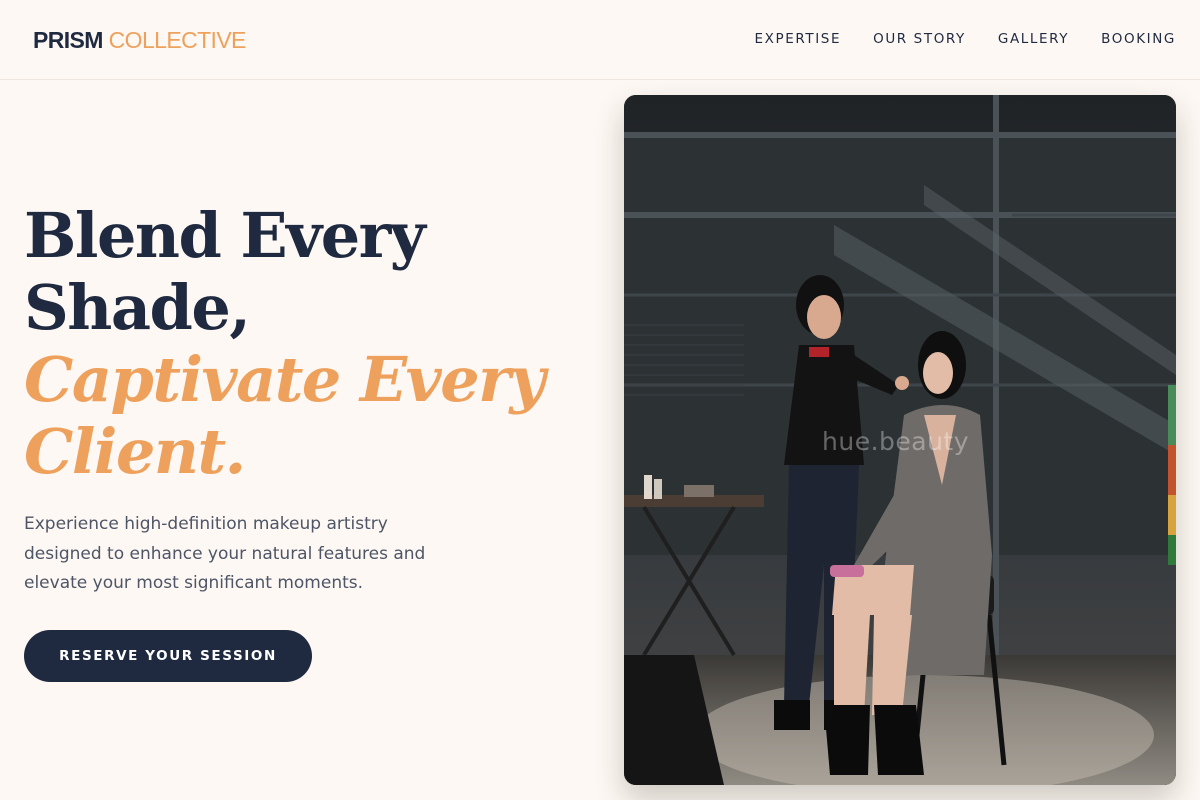  I want to click on brand-name-accent: COLLECTIVE, so click(177, 40).